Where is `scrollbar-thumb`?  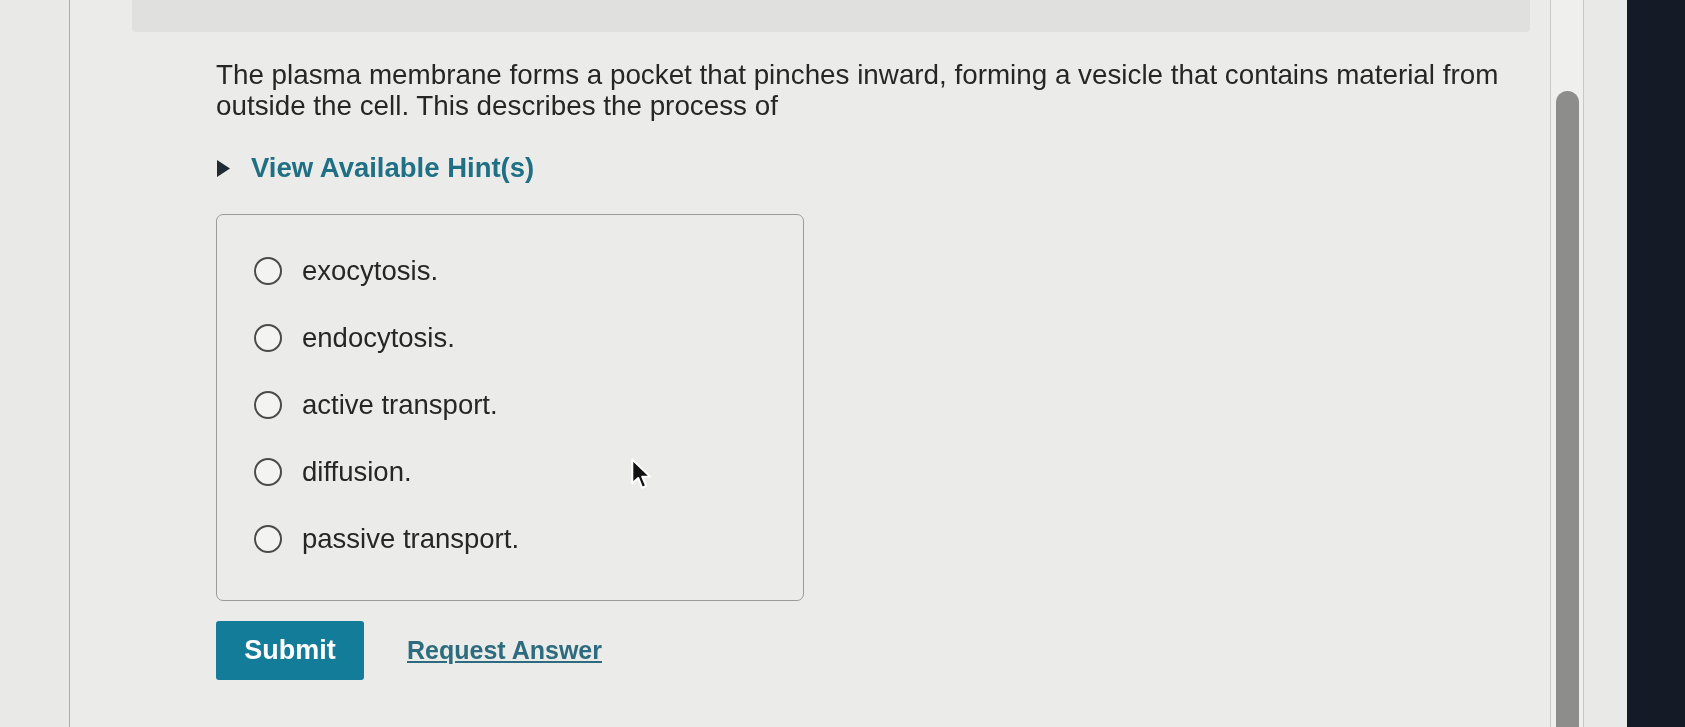
scrollbar-thumb is located at coordinates (1567, 409).